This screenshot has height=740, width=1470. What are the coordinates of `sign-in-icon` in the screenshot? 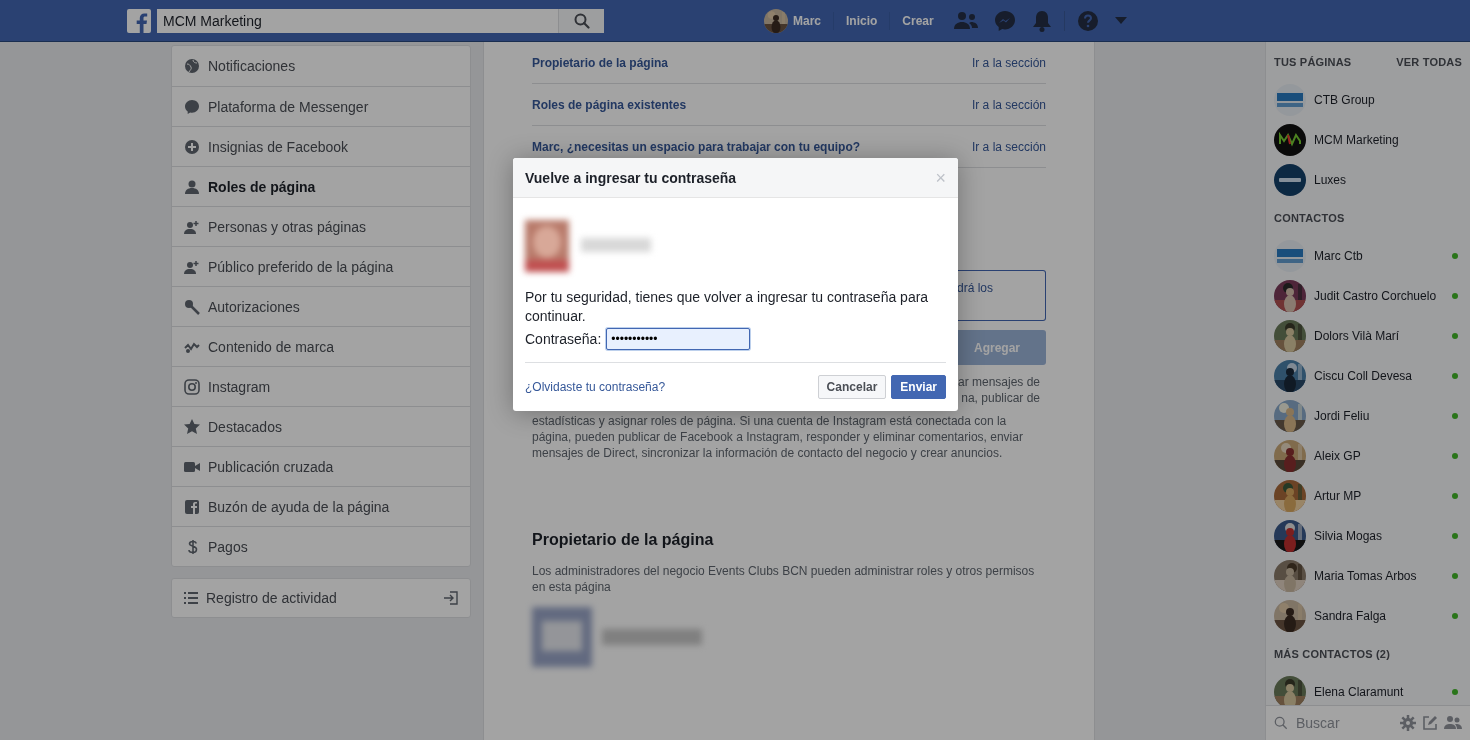 It's located at (451, 598).